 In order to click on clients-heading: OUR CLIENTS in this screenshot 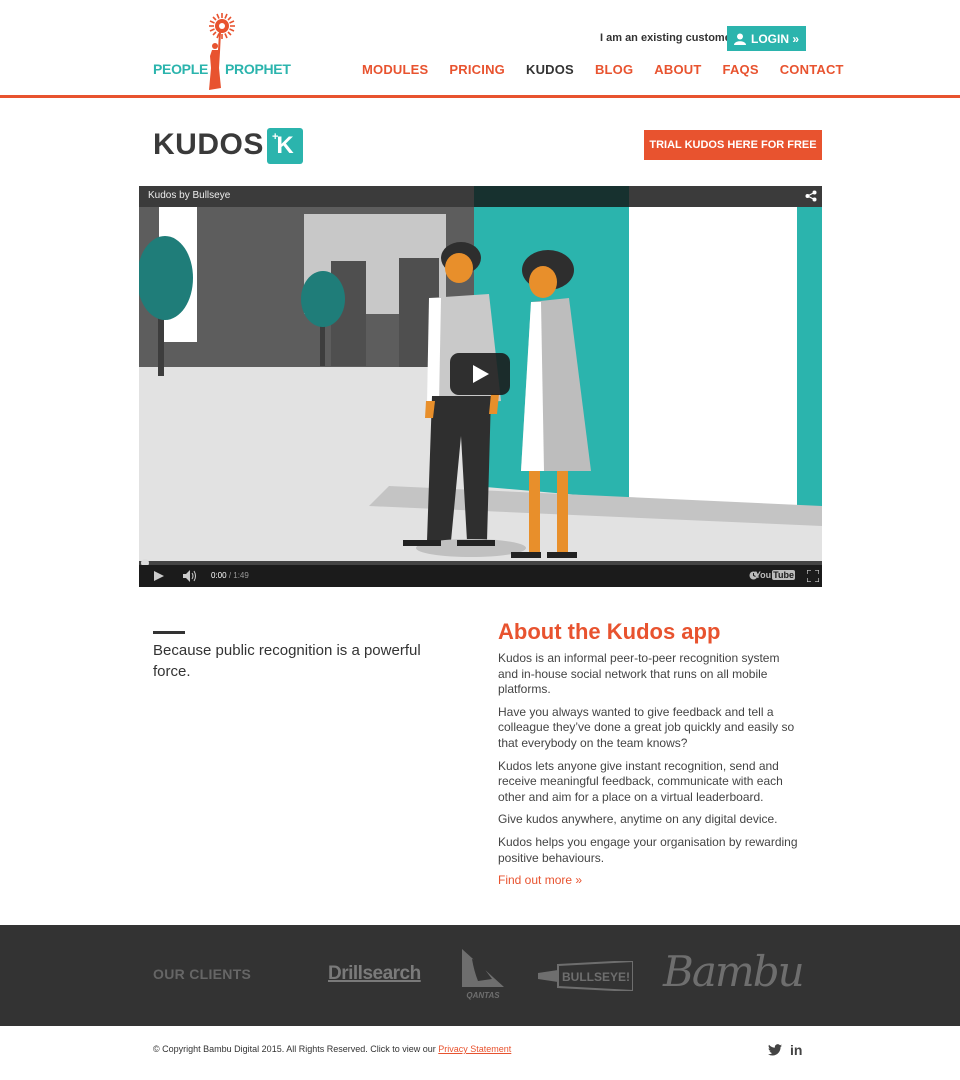, I will do `click(202, 974)`.